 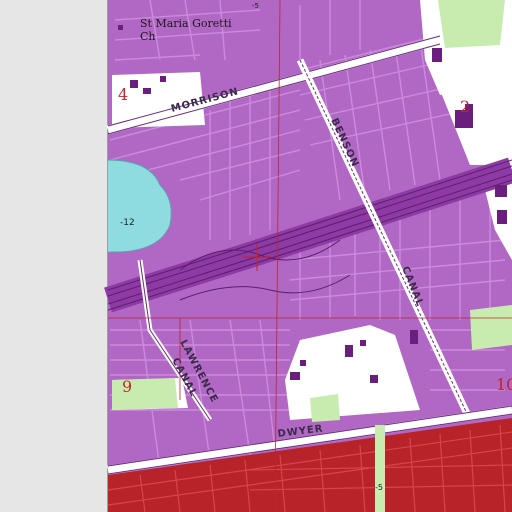 I want to click on section-number-9: 9, so click(x=127, y=386).